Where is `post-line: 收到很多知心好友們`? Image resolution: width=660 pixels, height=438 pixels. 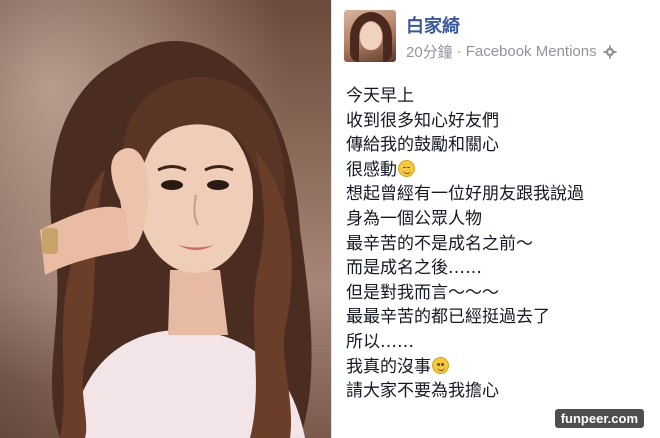
post-line: 收到很多知心好友們 is located at coordinates (422, 120).